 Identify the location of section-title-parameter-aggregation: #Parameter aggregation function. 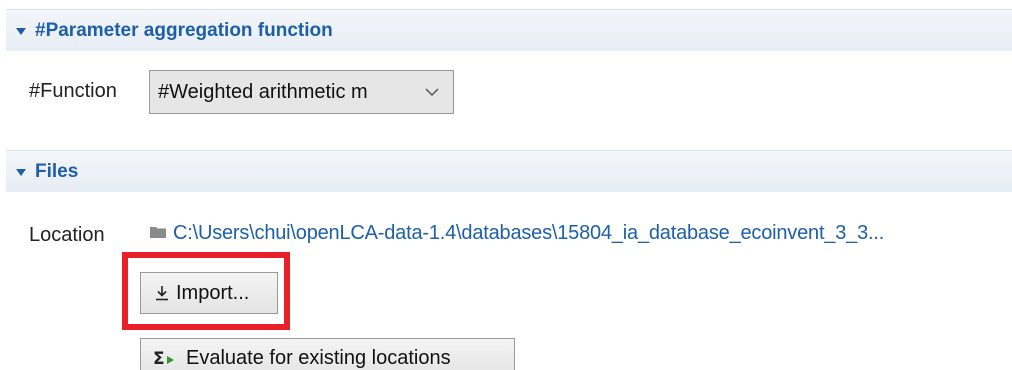
(184, 30).